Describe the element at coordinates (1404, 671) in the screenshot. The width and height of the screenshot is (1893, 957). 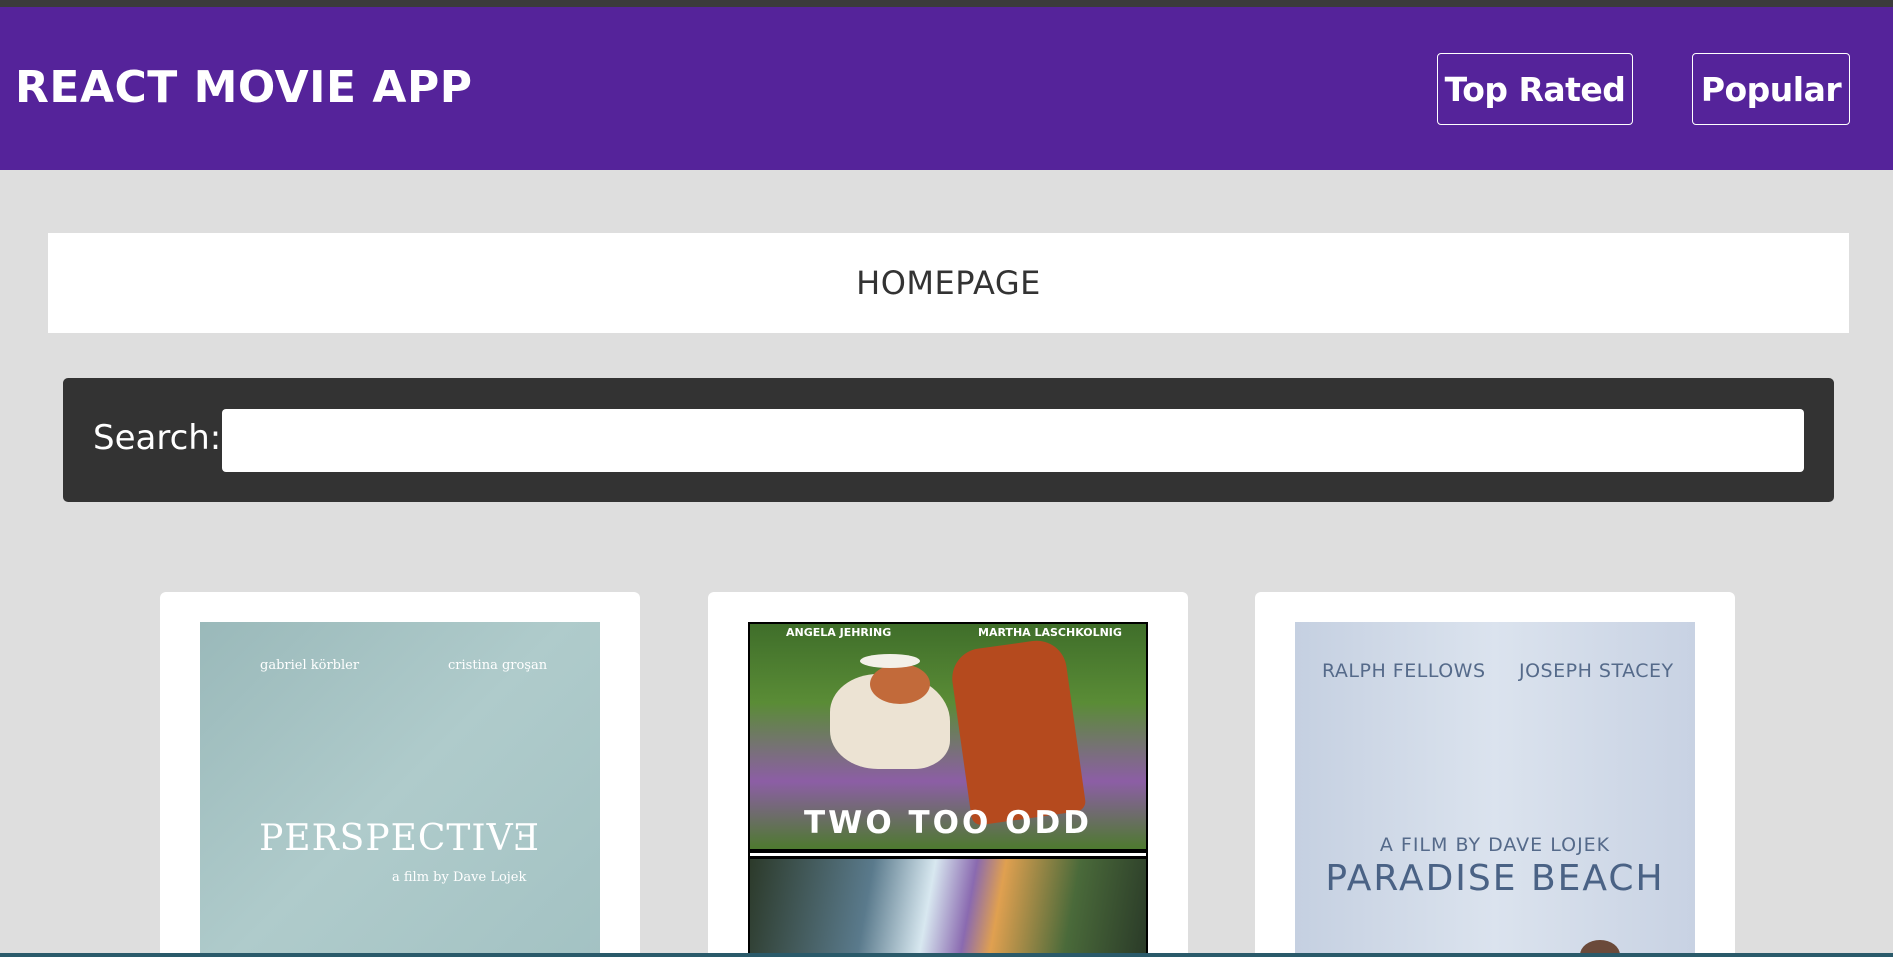
I see `poster-credit: RALPH FELLOWS` at that location.